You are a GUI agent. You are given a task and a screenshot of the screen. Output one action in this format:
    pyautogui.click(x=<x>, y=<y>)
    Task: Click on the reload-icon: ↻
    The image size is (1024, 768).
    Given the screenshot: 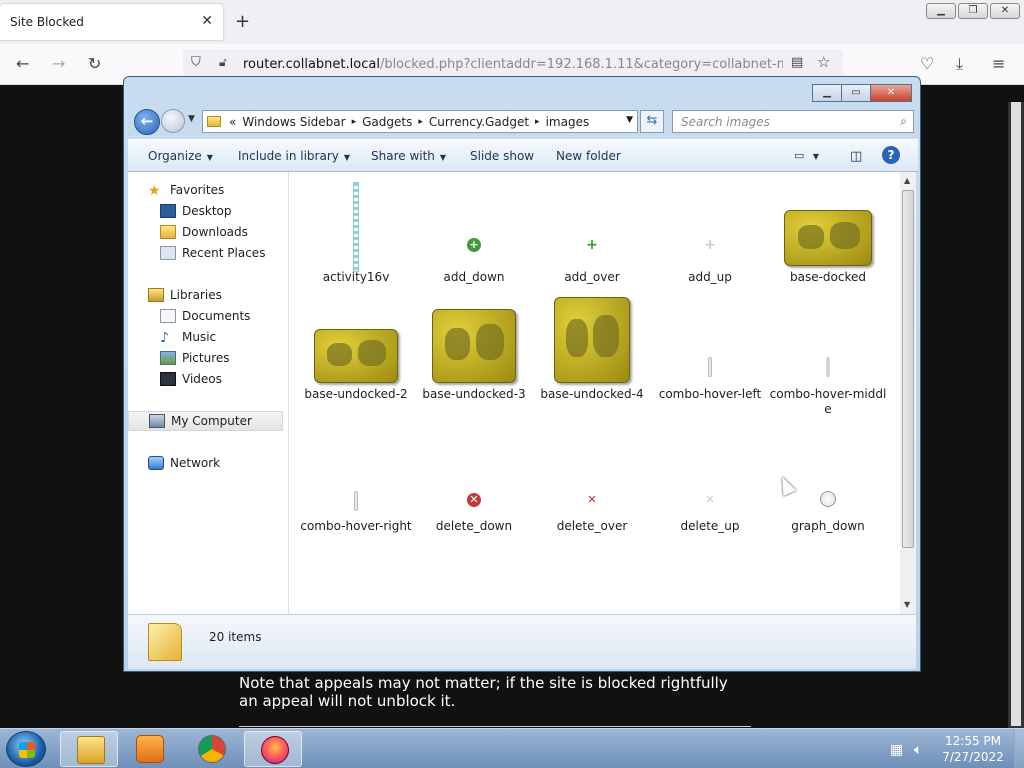 What is the action you would take?
    pyautogui.click(x=94, y=63)
    